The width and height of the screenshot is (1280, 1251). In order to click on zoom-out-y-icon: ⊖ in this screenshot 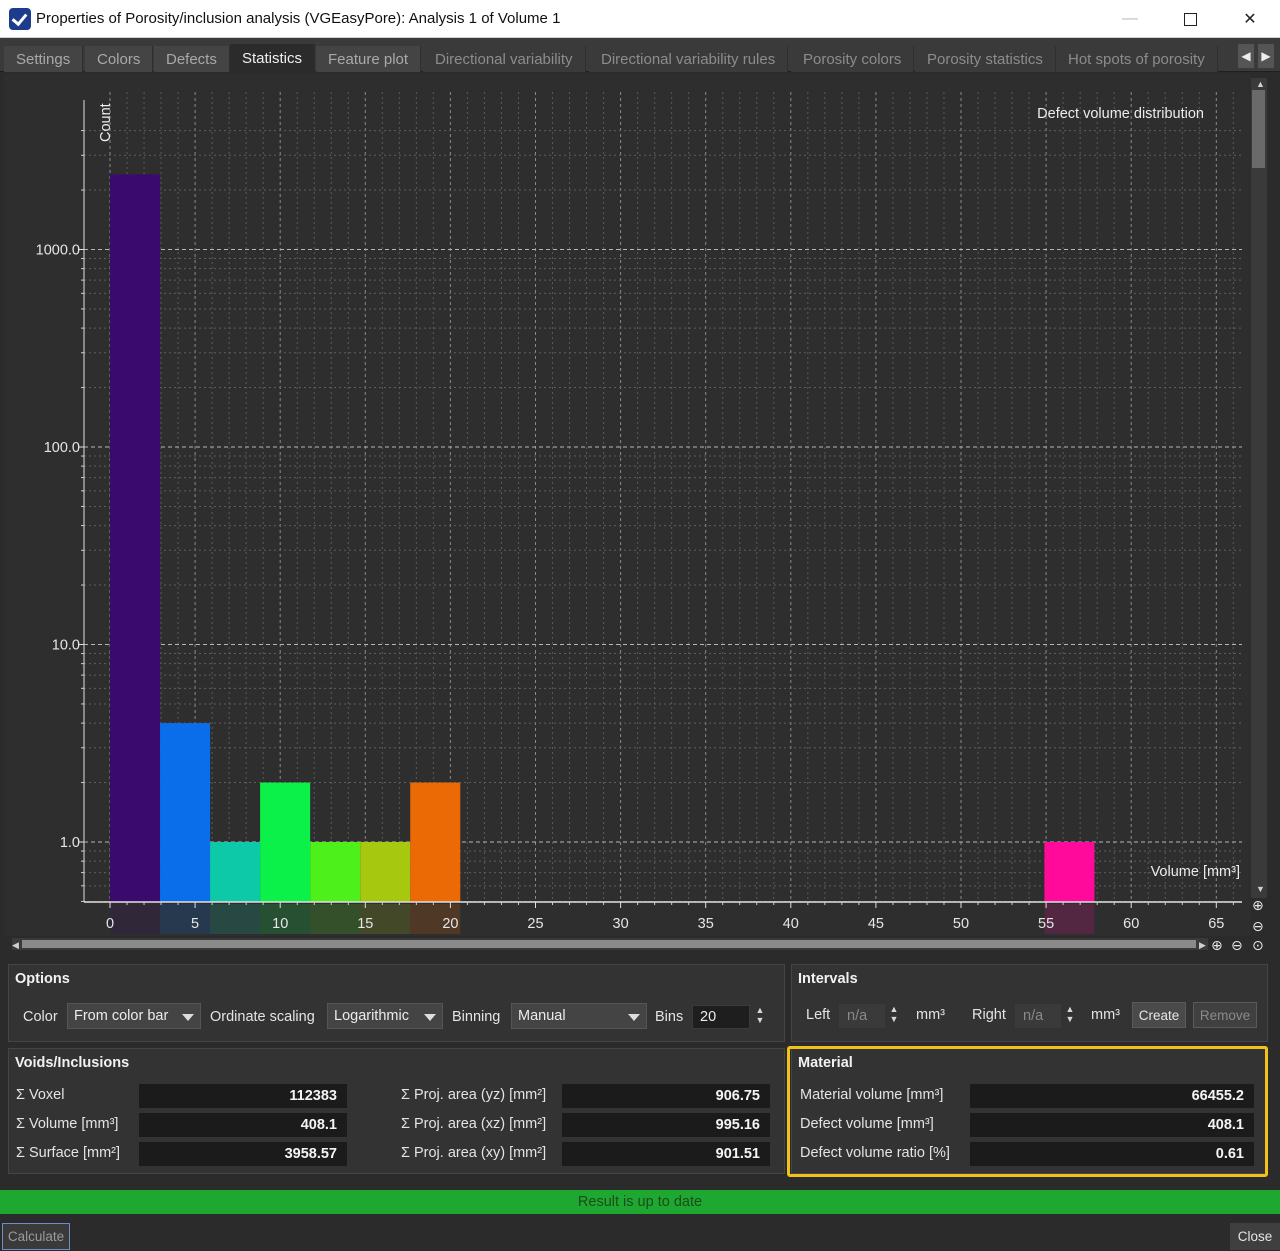, I will do `click(1258, 926)`.